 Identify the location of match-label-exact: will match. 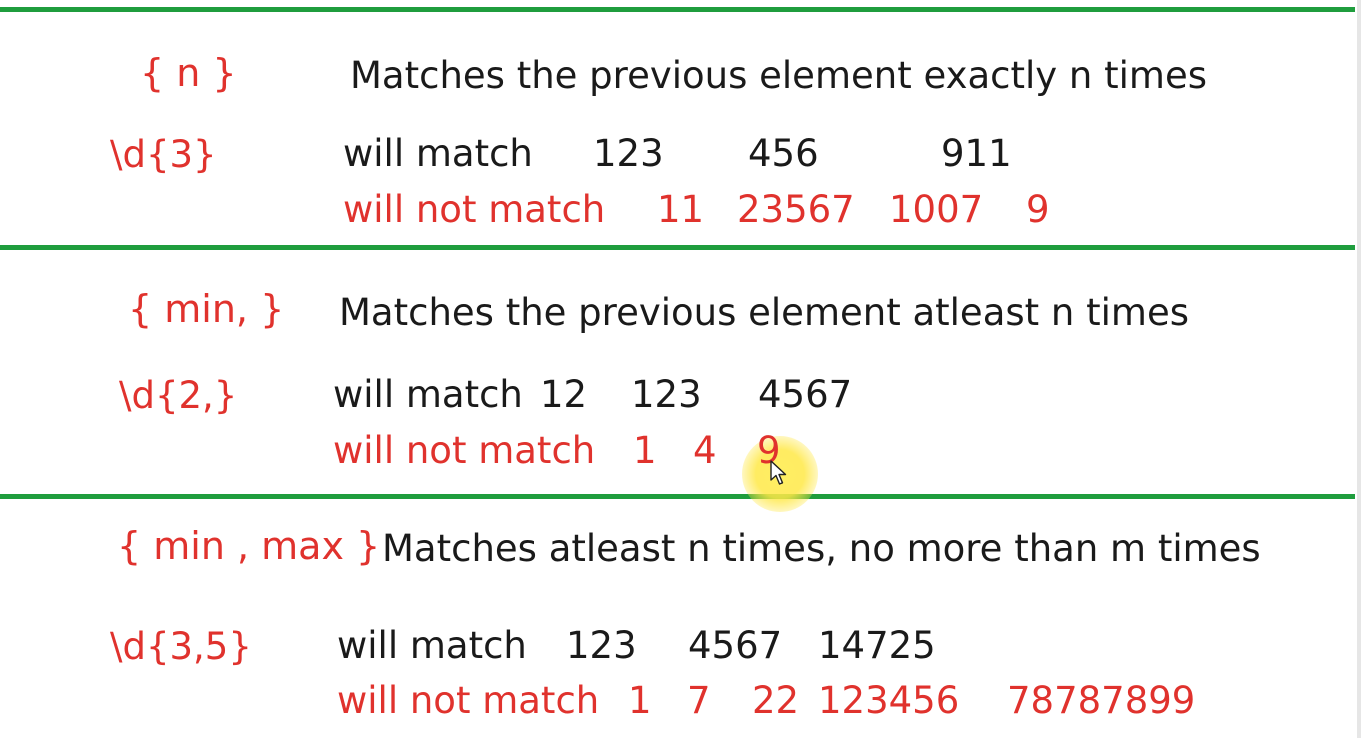
(438, 153).